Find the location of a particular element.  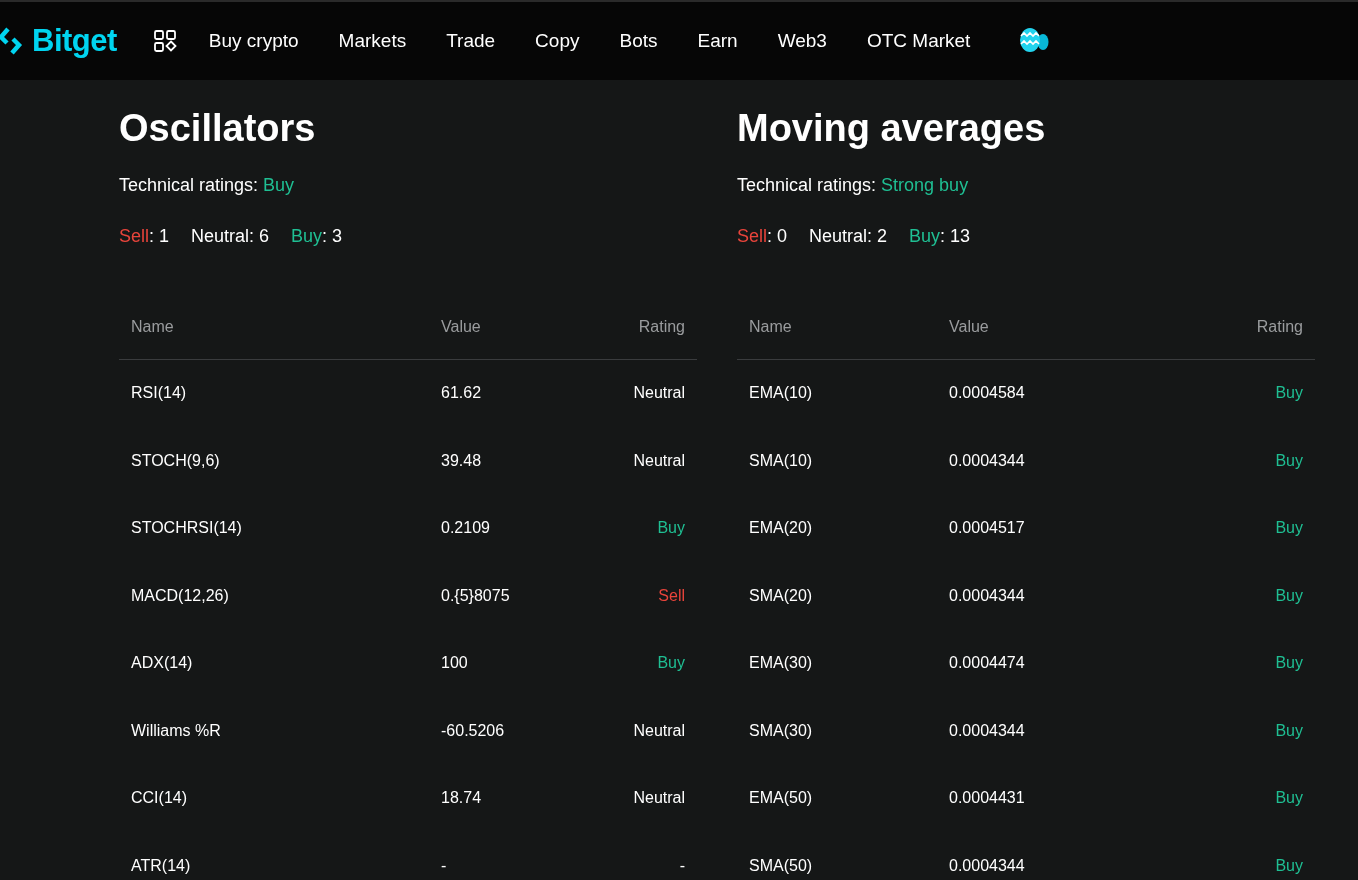

table-cell-text: EMA(20) is located at coordinates (781, 528).